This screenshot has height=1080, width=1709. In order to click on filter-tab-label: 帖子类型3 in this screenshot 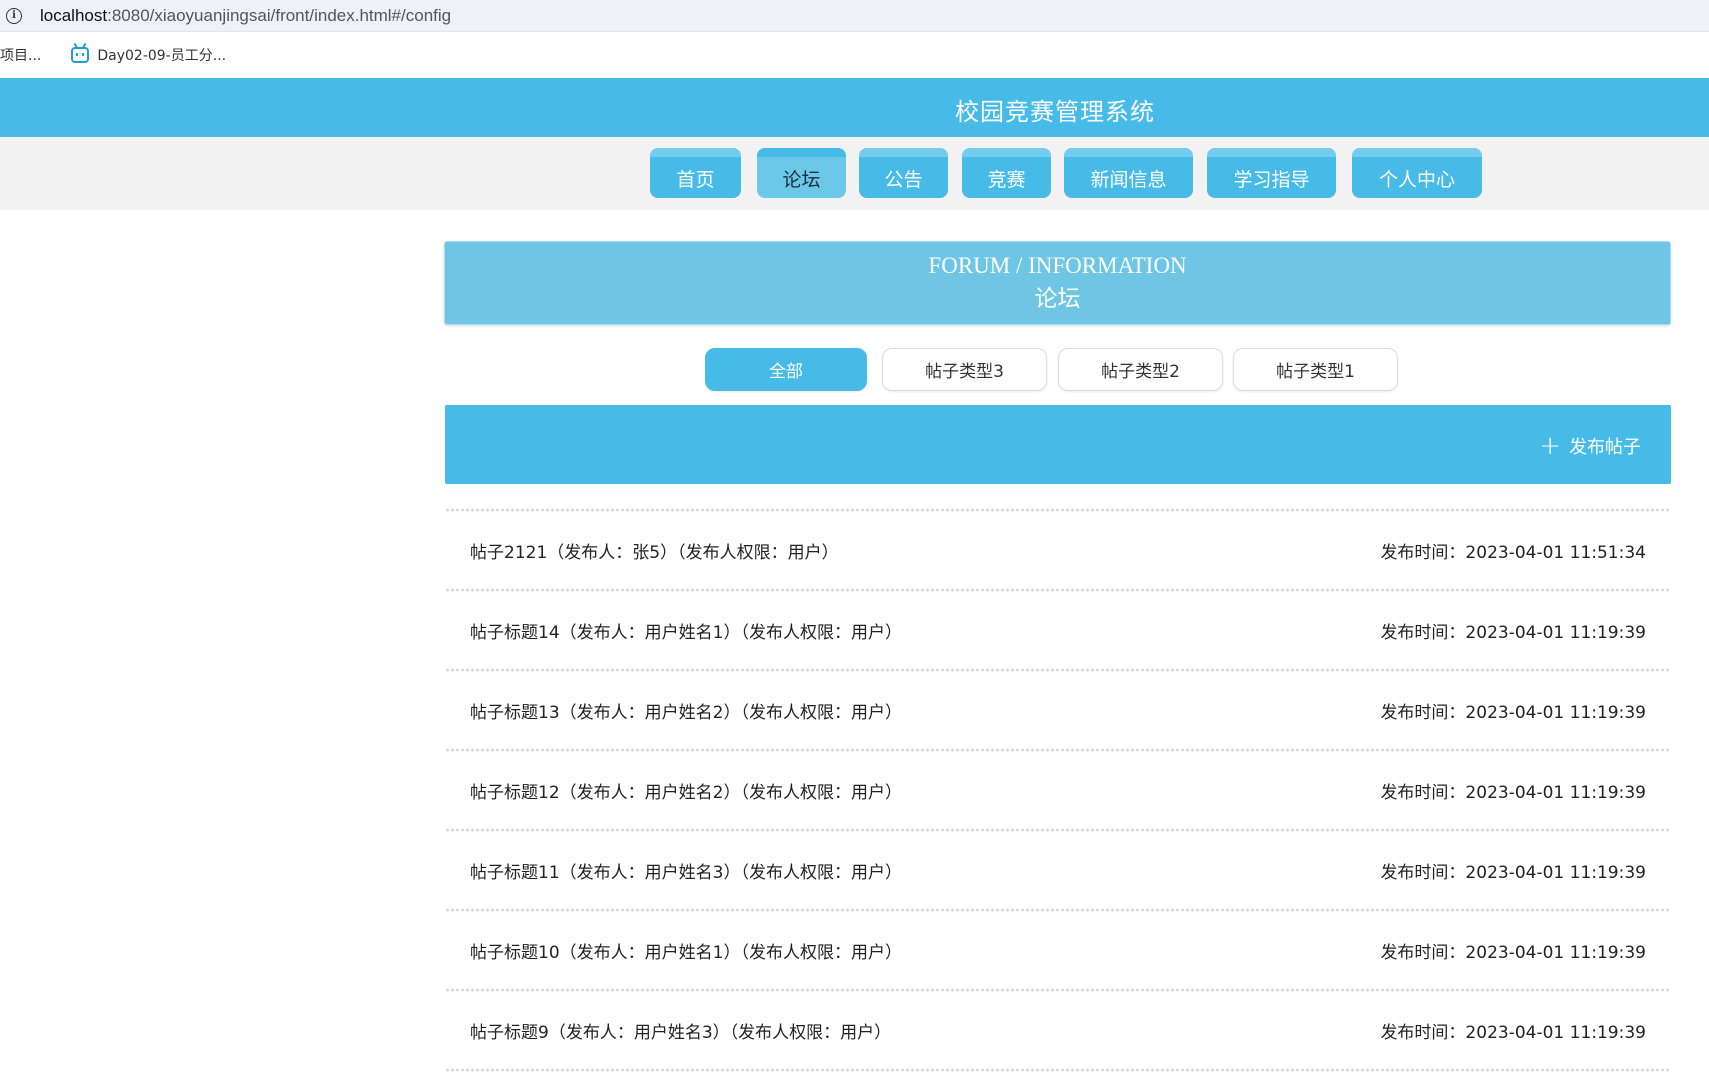, I will do `click(964, 372)`.